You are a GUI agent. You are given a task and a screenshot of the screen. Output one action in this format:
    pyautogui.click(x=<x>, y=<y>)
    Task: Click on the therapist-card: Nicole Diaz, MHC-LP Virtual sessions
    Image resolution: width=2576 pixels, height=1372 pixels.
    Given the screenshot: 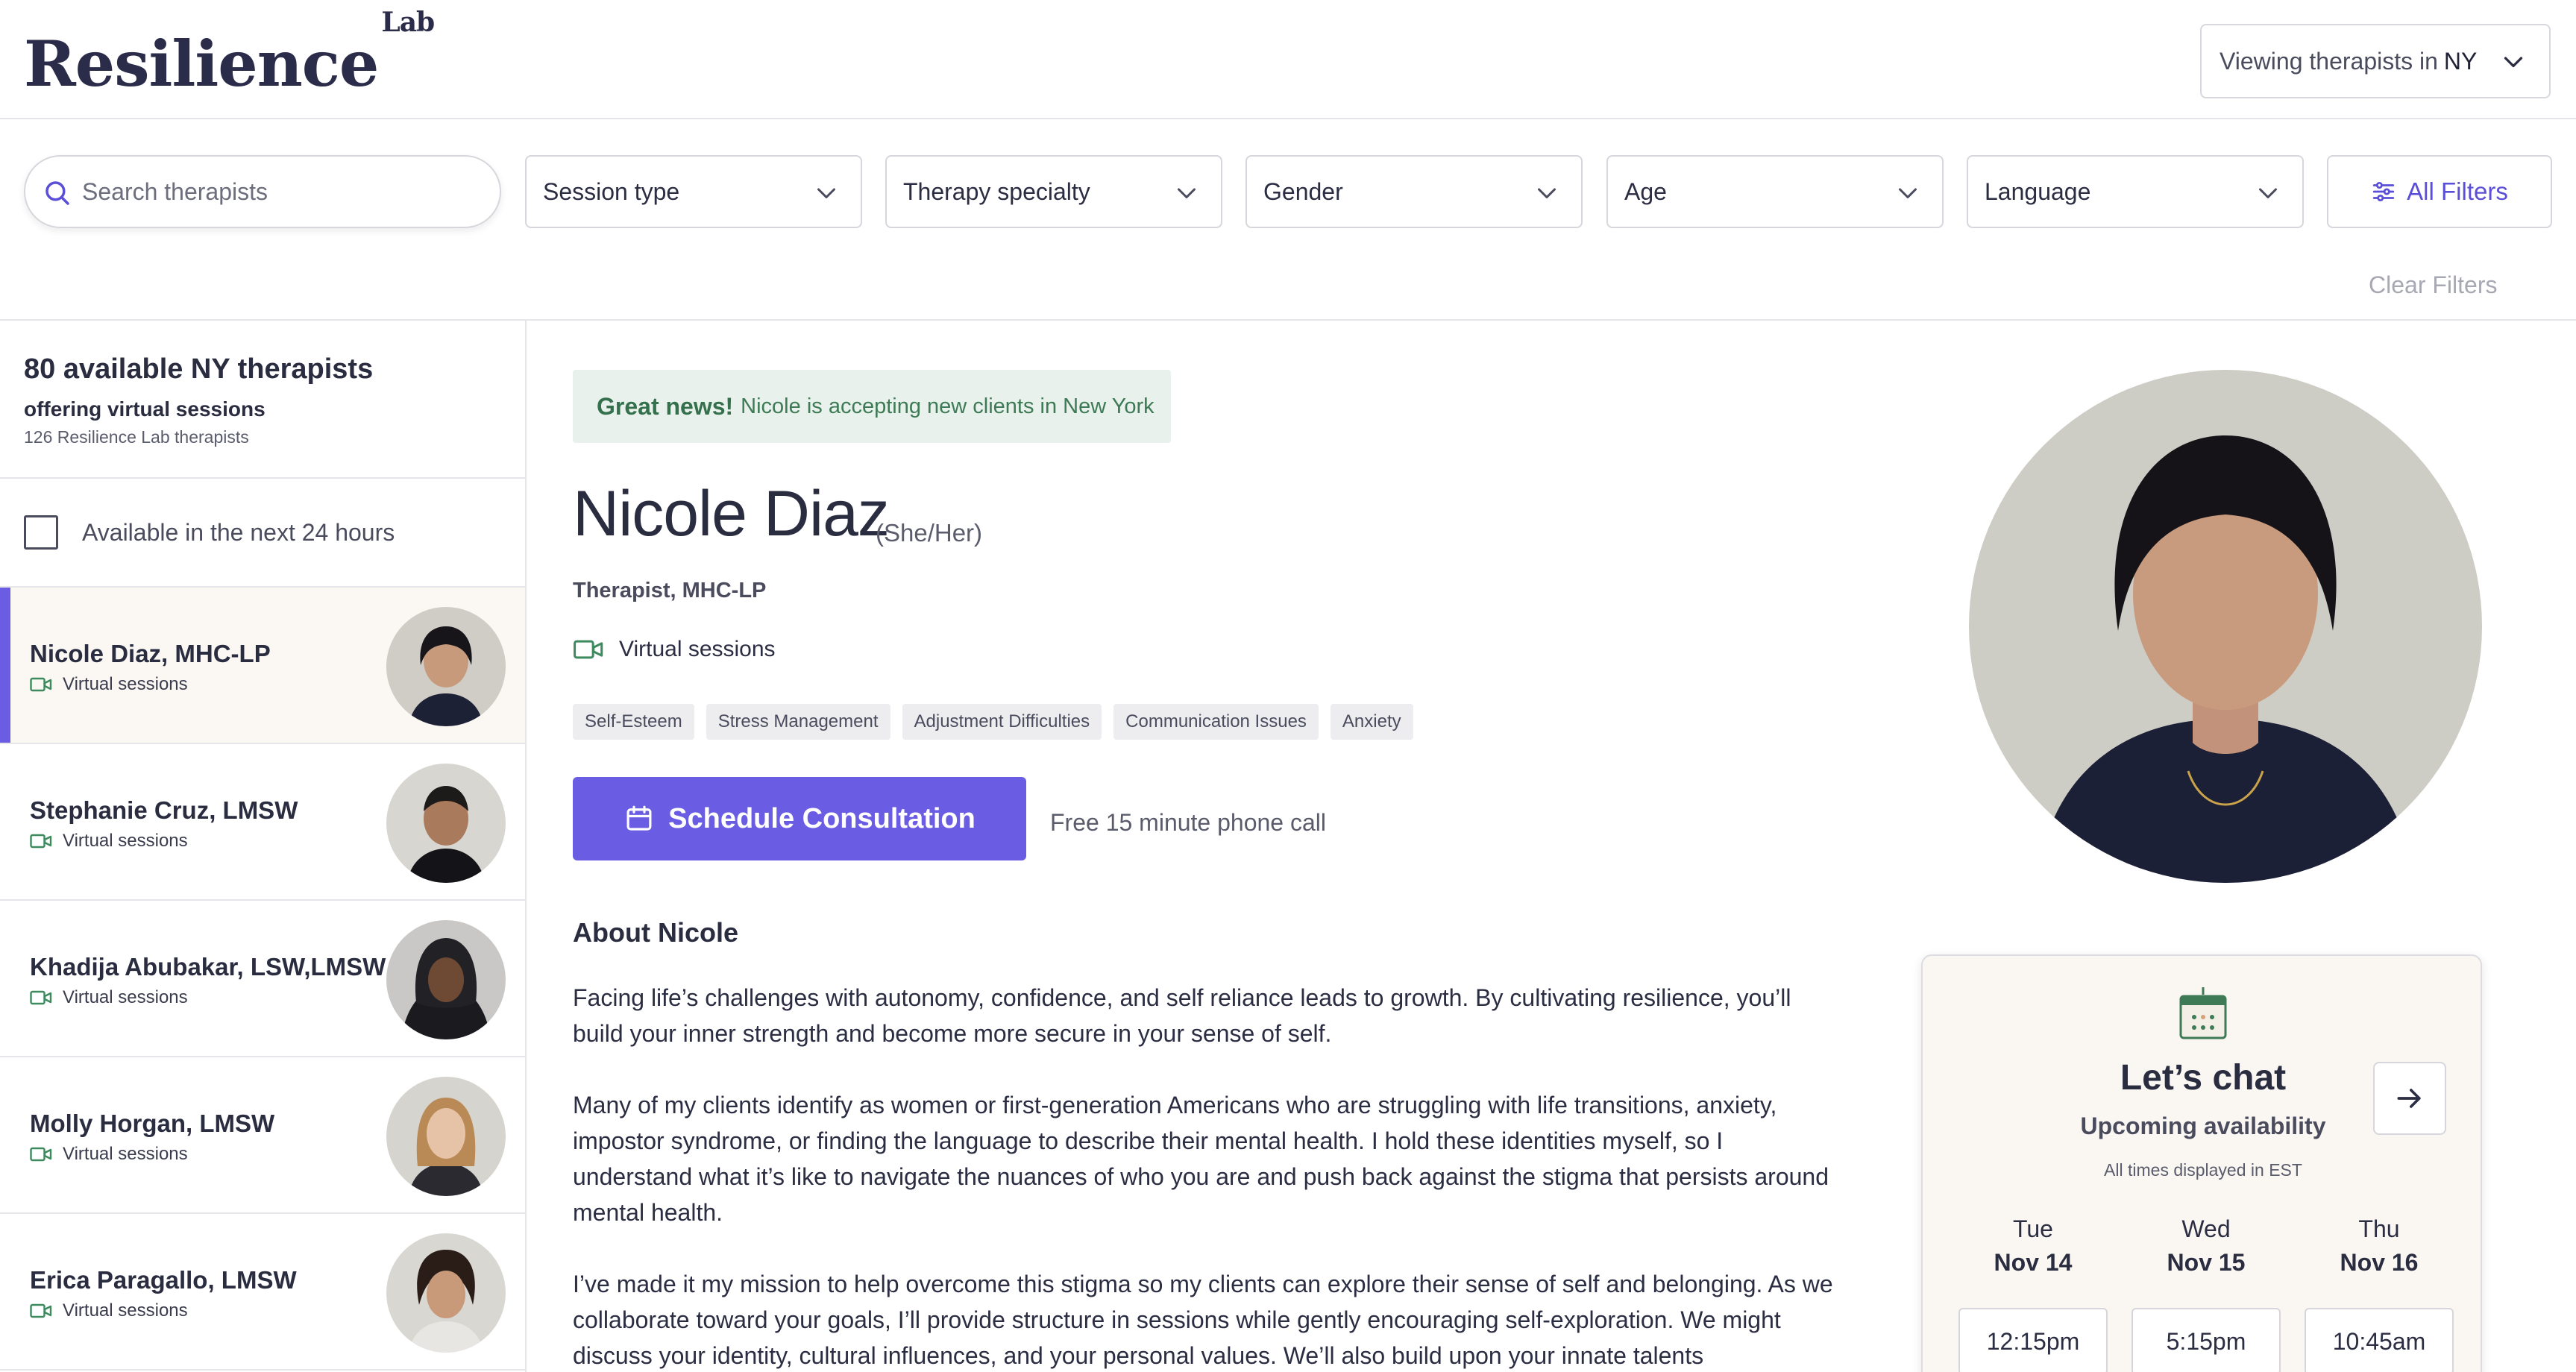 What is the action you would take?
    pyautogui.click(x=262, y=666)
    